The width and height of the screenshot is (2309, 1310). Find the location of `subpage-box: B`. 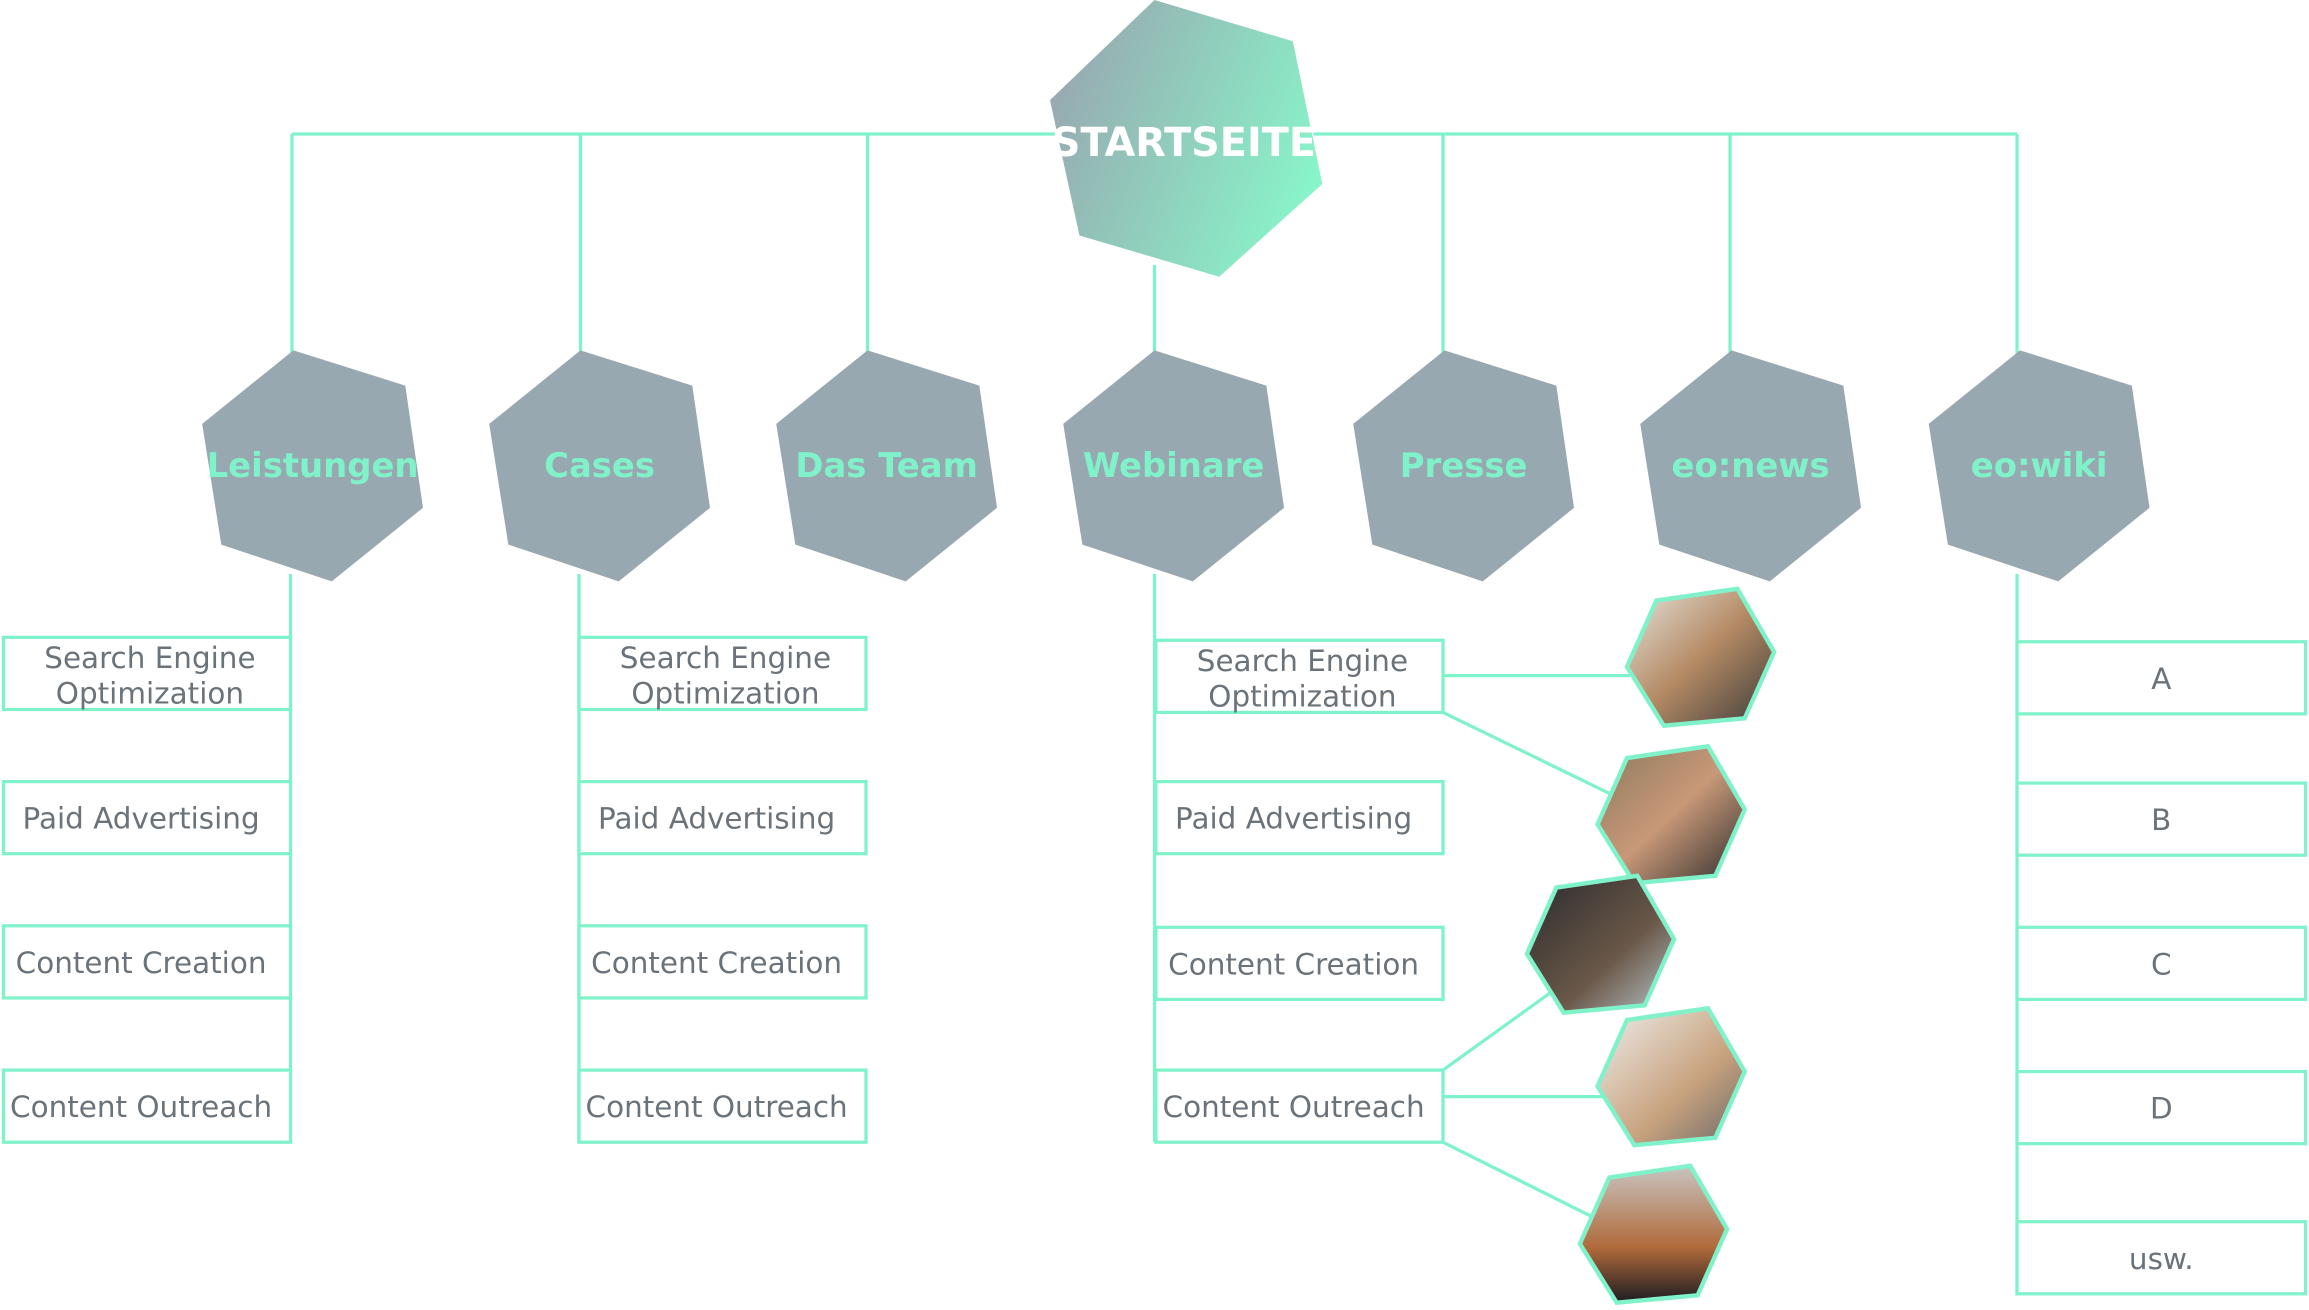

subpage-box: B is located at coordinates (2161, 819).